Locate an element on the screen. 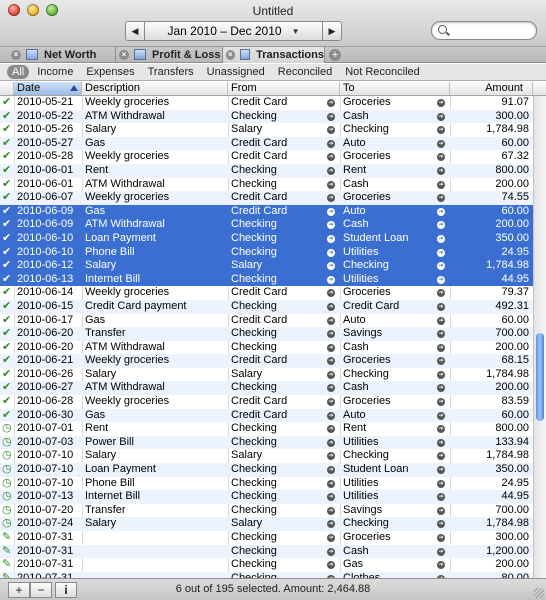 The width and height of the screenshot is (546, 600). tab-net-worth: × Net Worth is located at coordinates (62, 54).